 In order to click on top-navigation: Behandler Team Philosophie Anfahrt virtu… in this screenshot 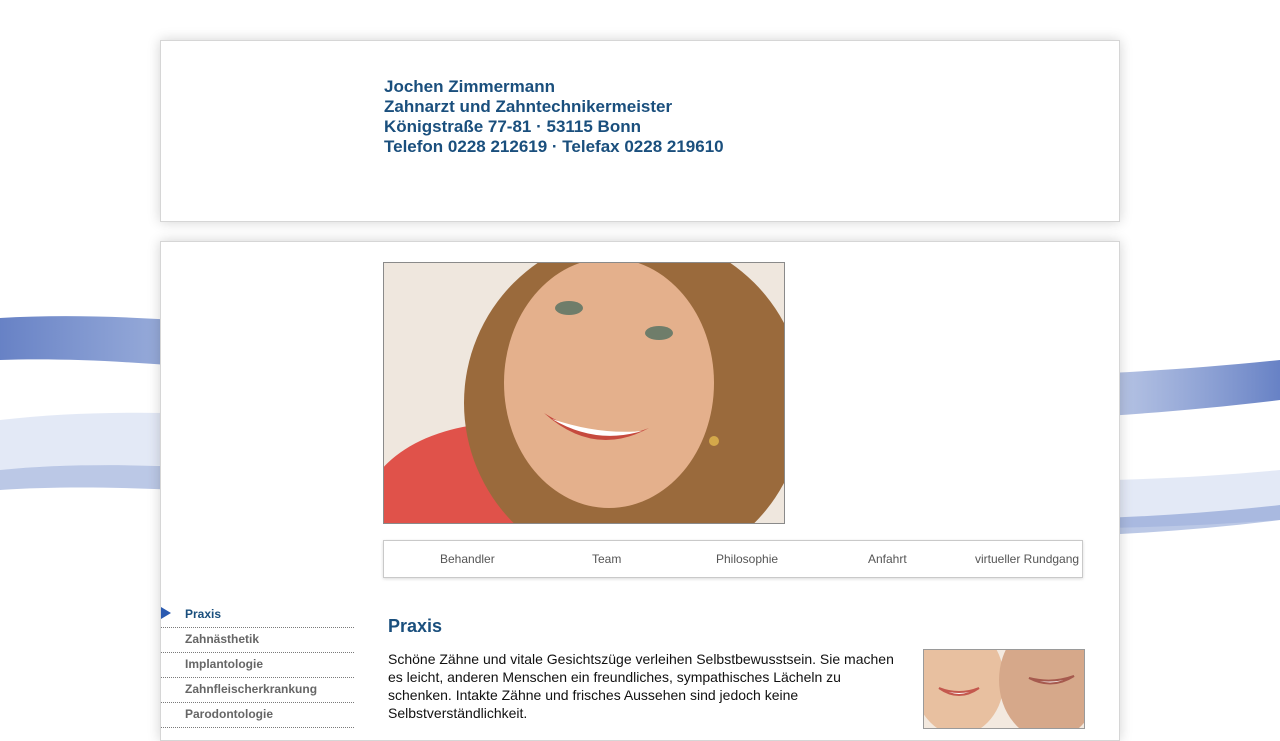, I will do `click(733, 559)`.